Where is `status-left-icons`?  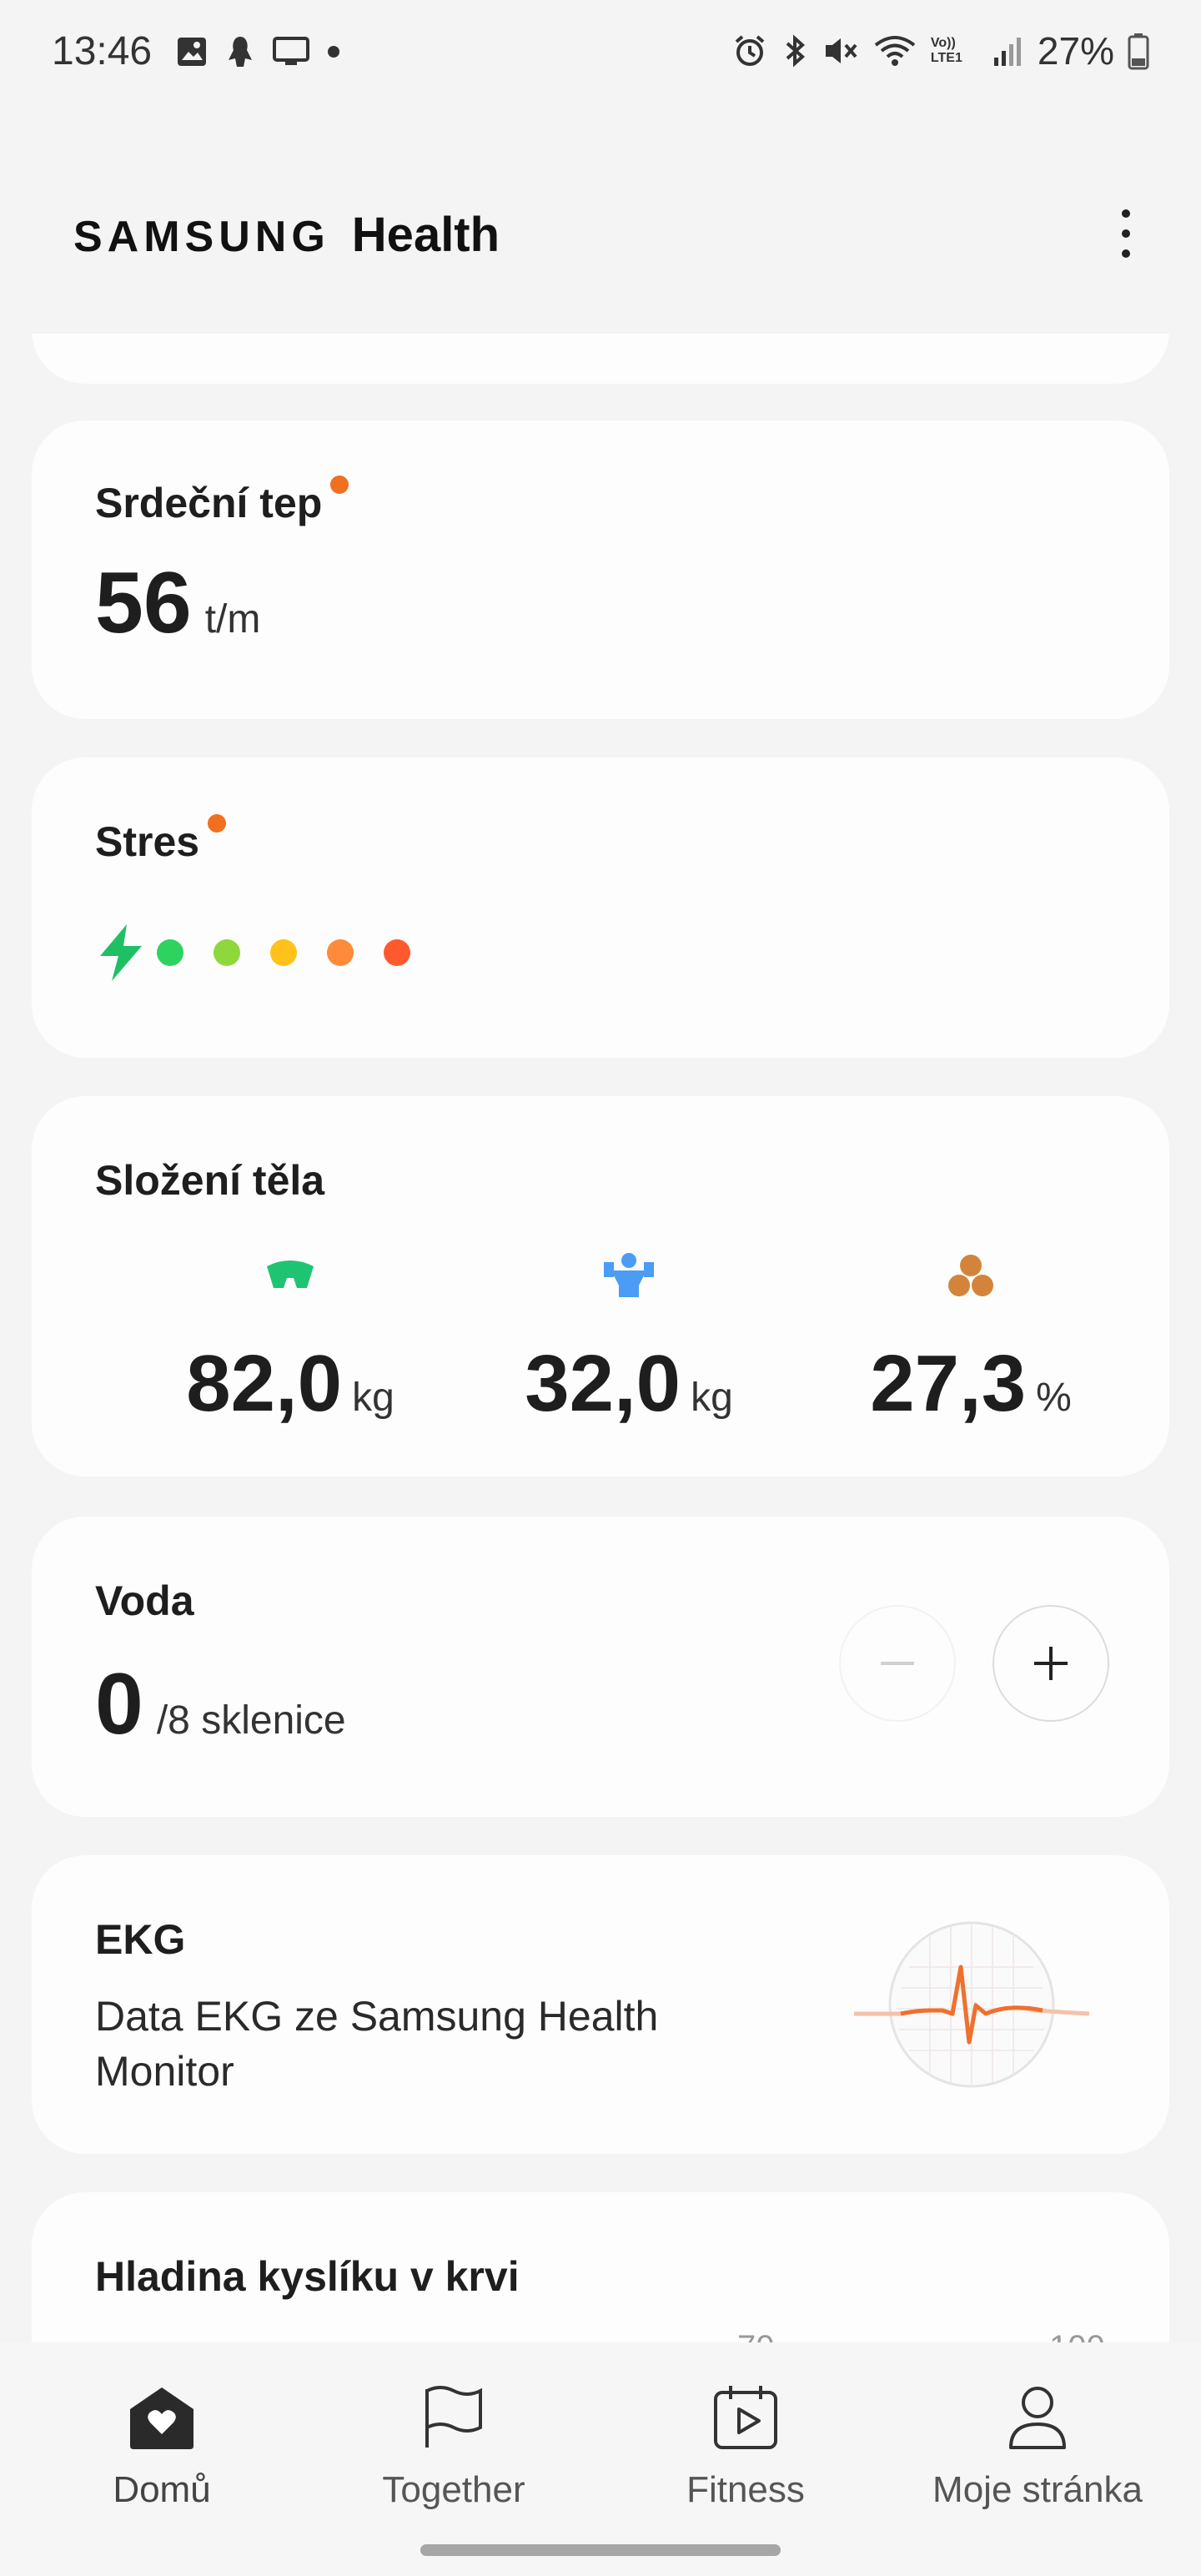 status-left-icons is located at coordinates (259, 51).